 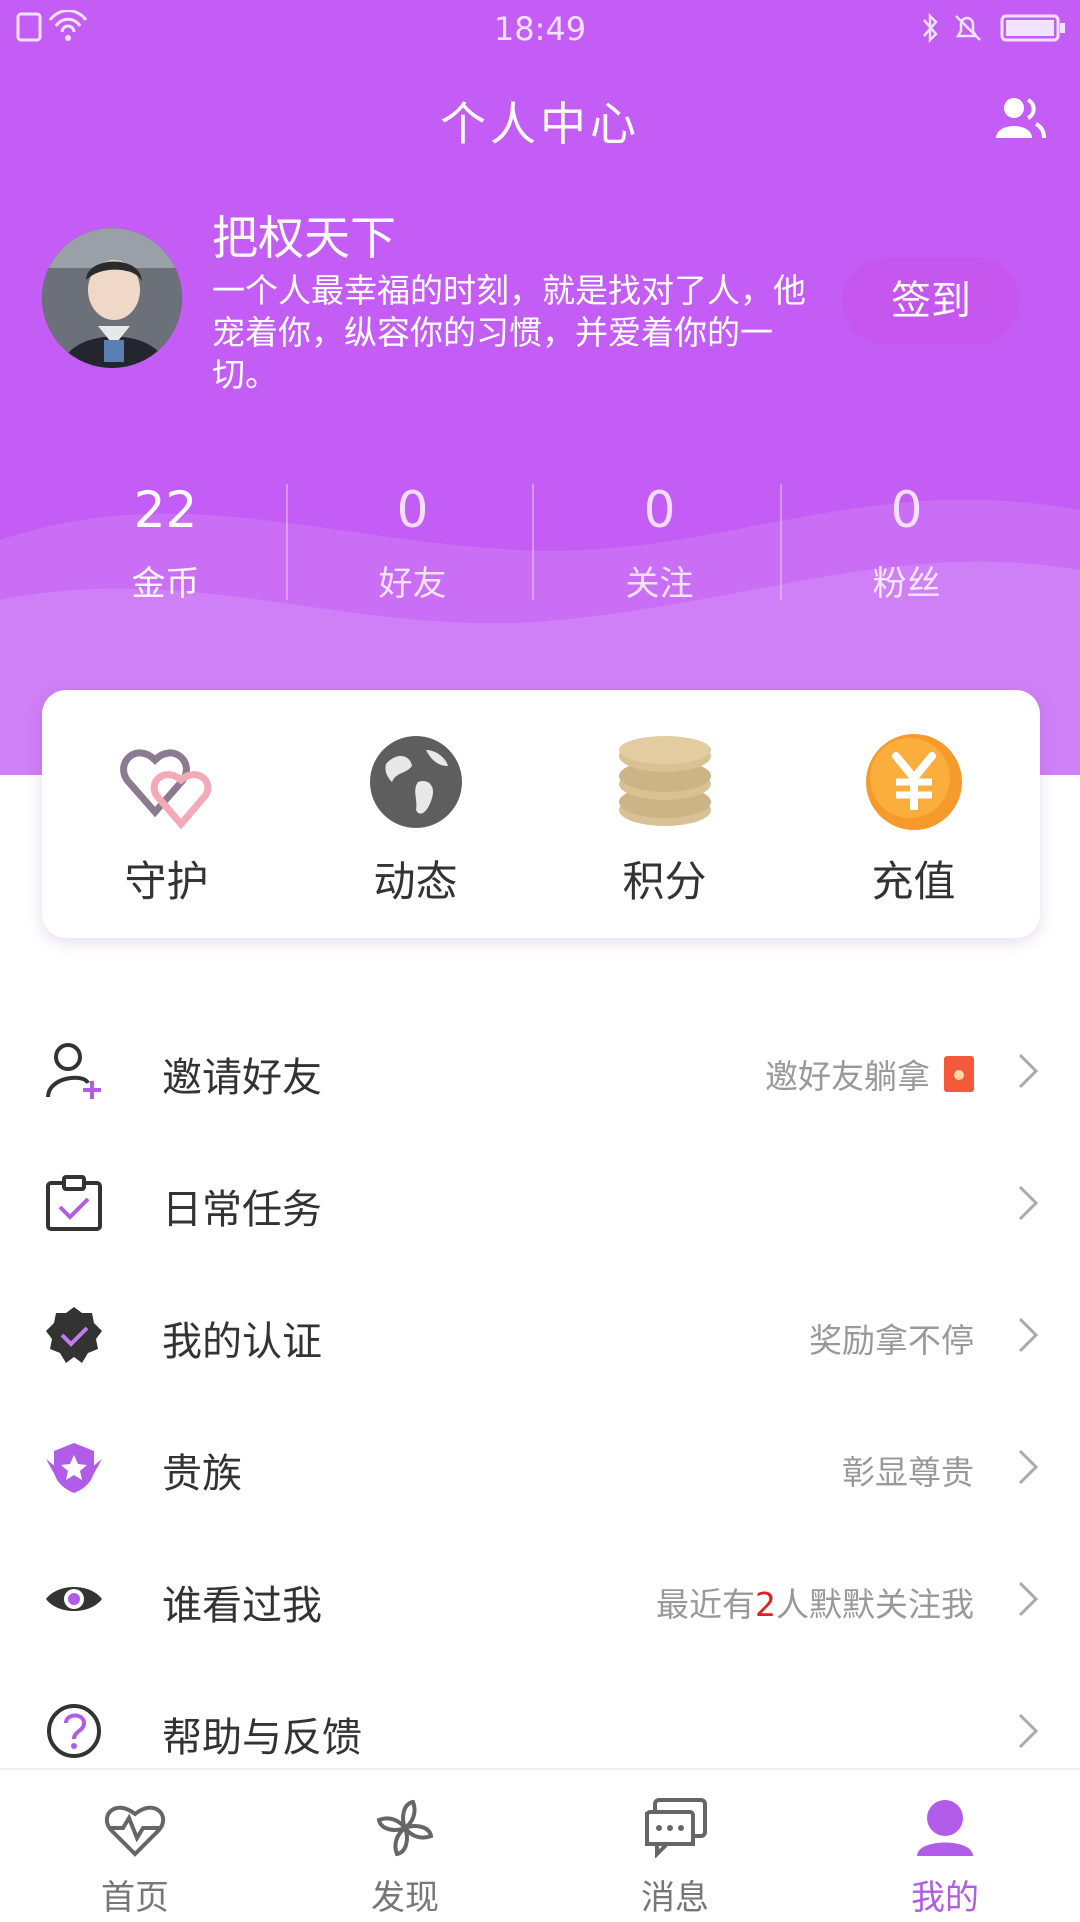 I want to click on menu-item-label: 日常任务, so click(x=242, y=1210).